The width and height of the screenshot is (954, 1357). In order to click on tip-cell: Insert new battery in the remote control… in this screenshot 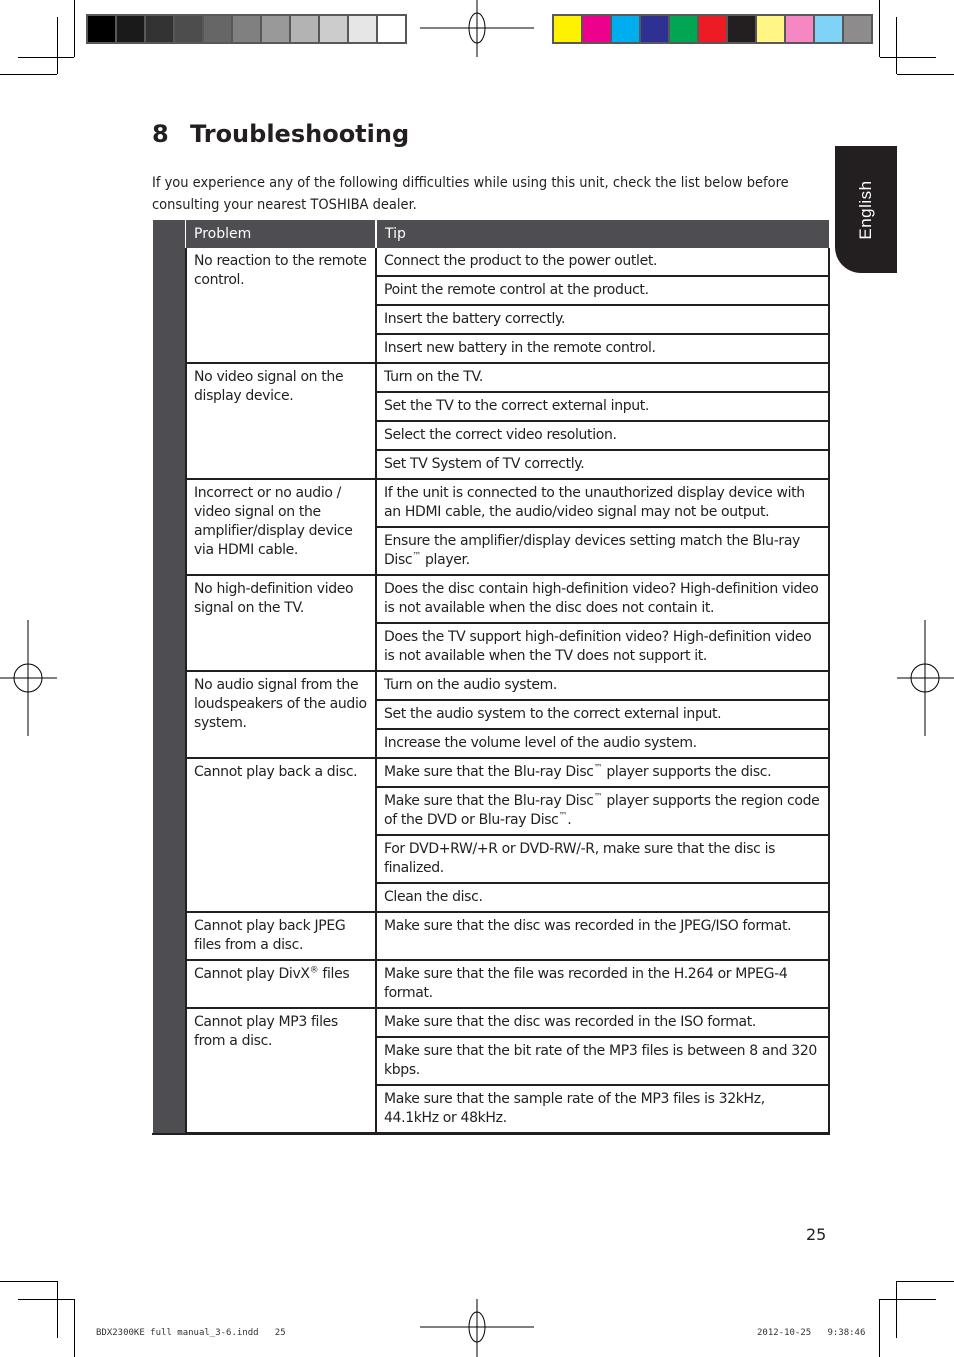, I will do `click(602, 349)`.